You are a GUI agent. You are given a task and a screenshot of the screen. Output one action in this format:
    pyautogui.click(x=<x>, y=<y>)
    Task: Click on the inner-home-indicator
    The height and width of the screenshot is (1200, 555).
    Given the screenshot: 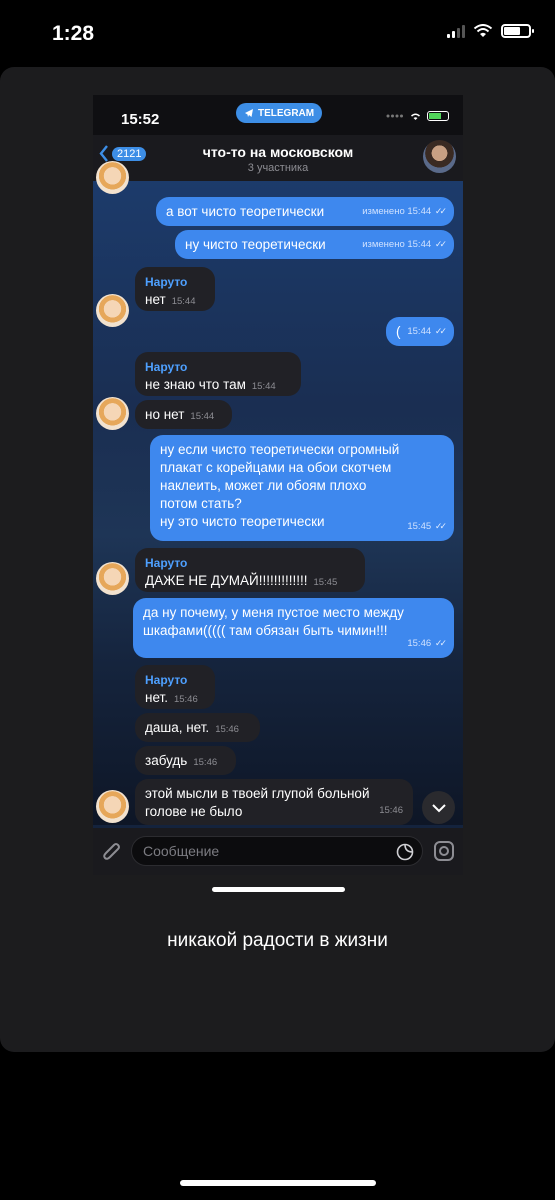 What is the action you would take?
    pyautogui.click(x=278, y=889)
    